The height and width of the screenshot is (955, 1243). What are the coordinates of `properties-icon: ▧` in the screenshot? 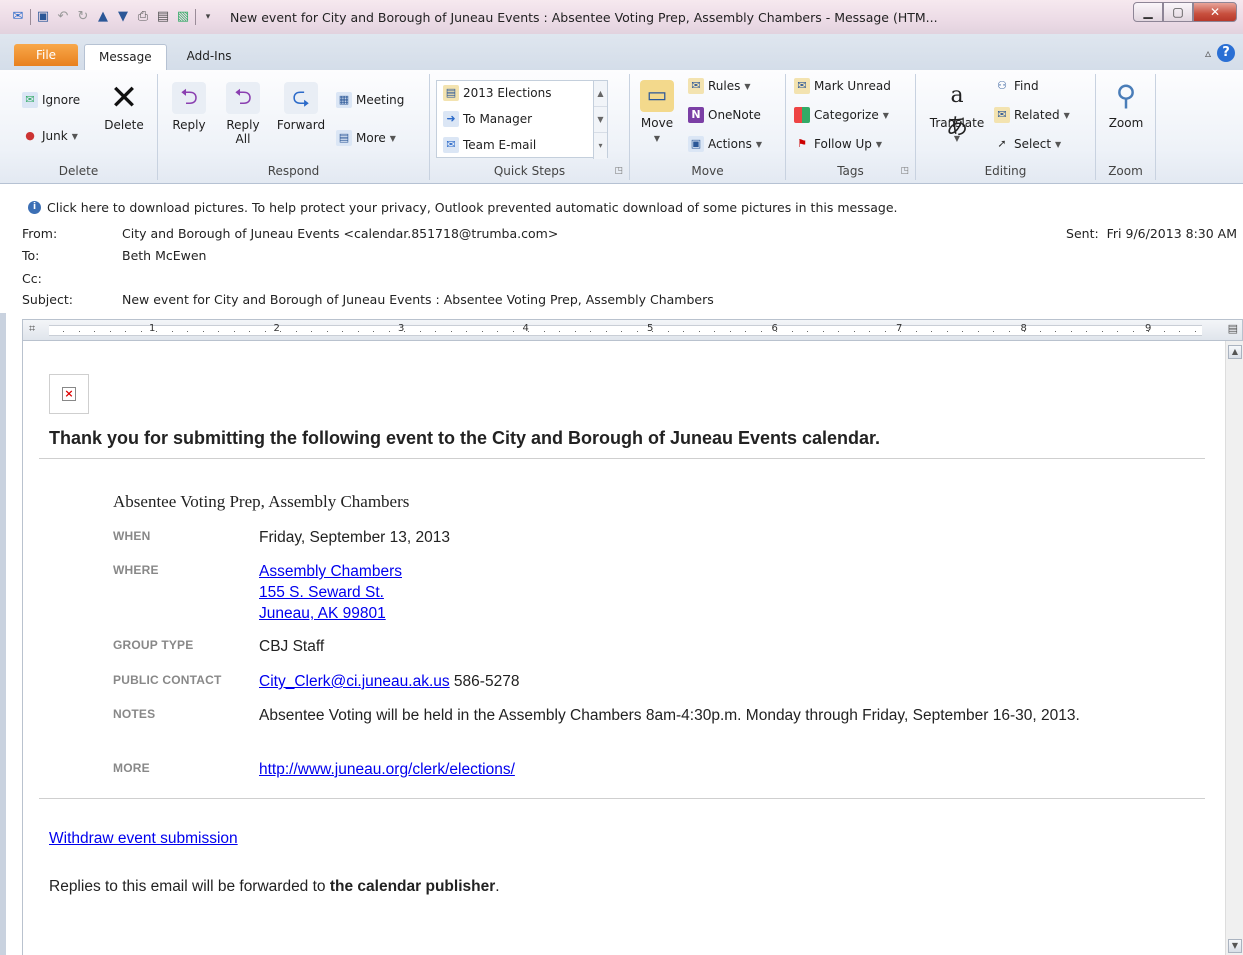 It's located at (183, 17).